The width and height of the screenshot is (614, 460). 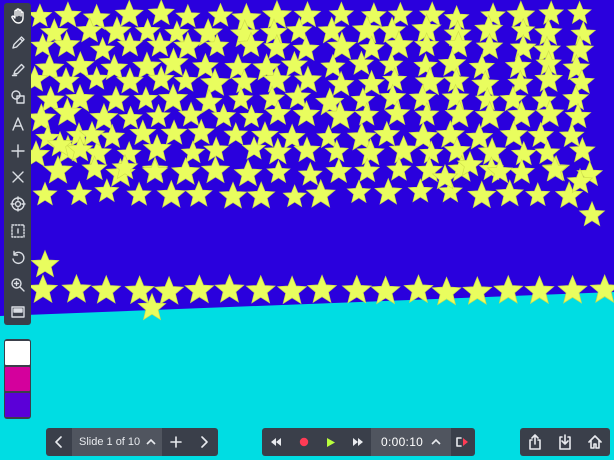 I want to click on swatch-magenta, so click(x=17, y=379).